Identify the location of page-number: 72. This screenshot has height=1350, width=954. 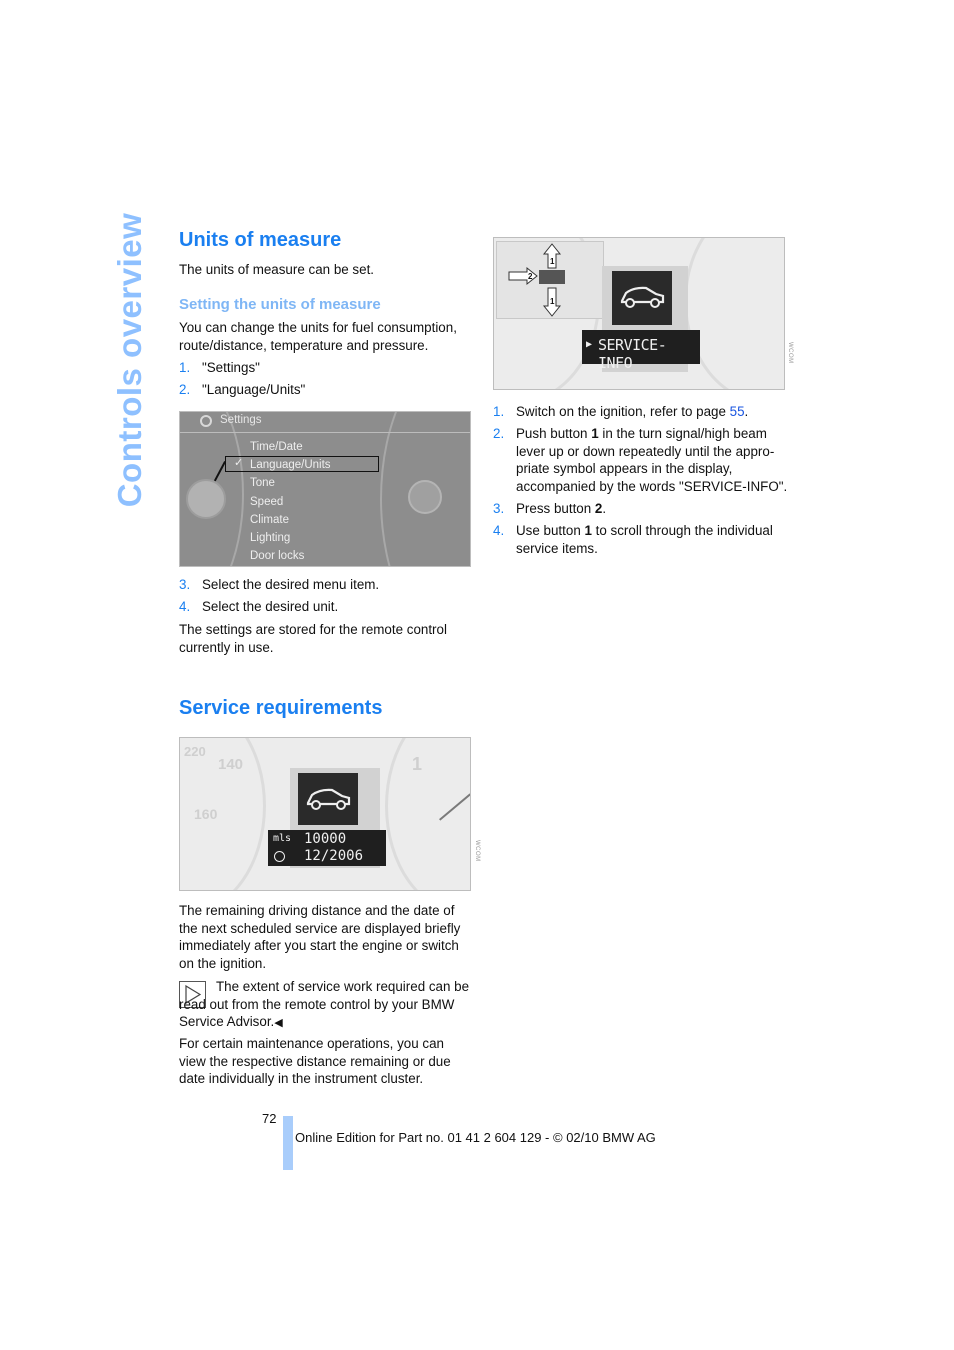
(269, 1118).